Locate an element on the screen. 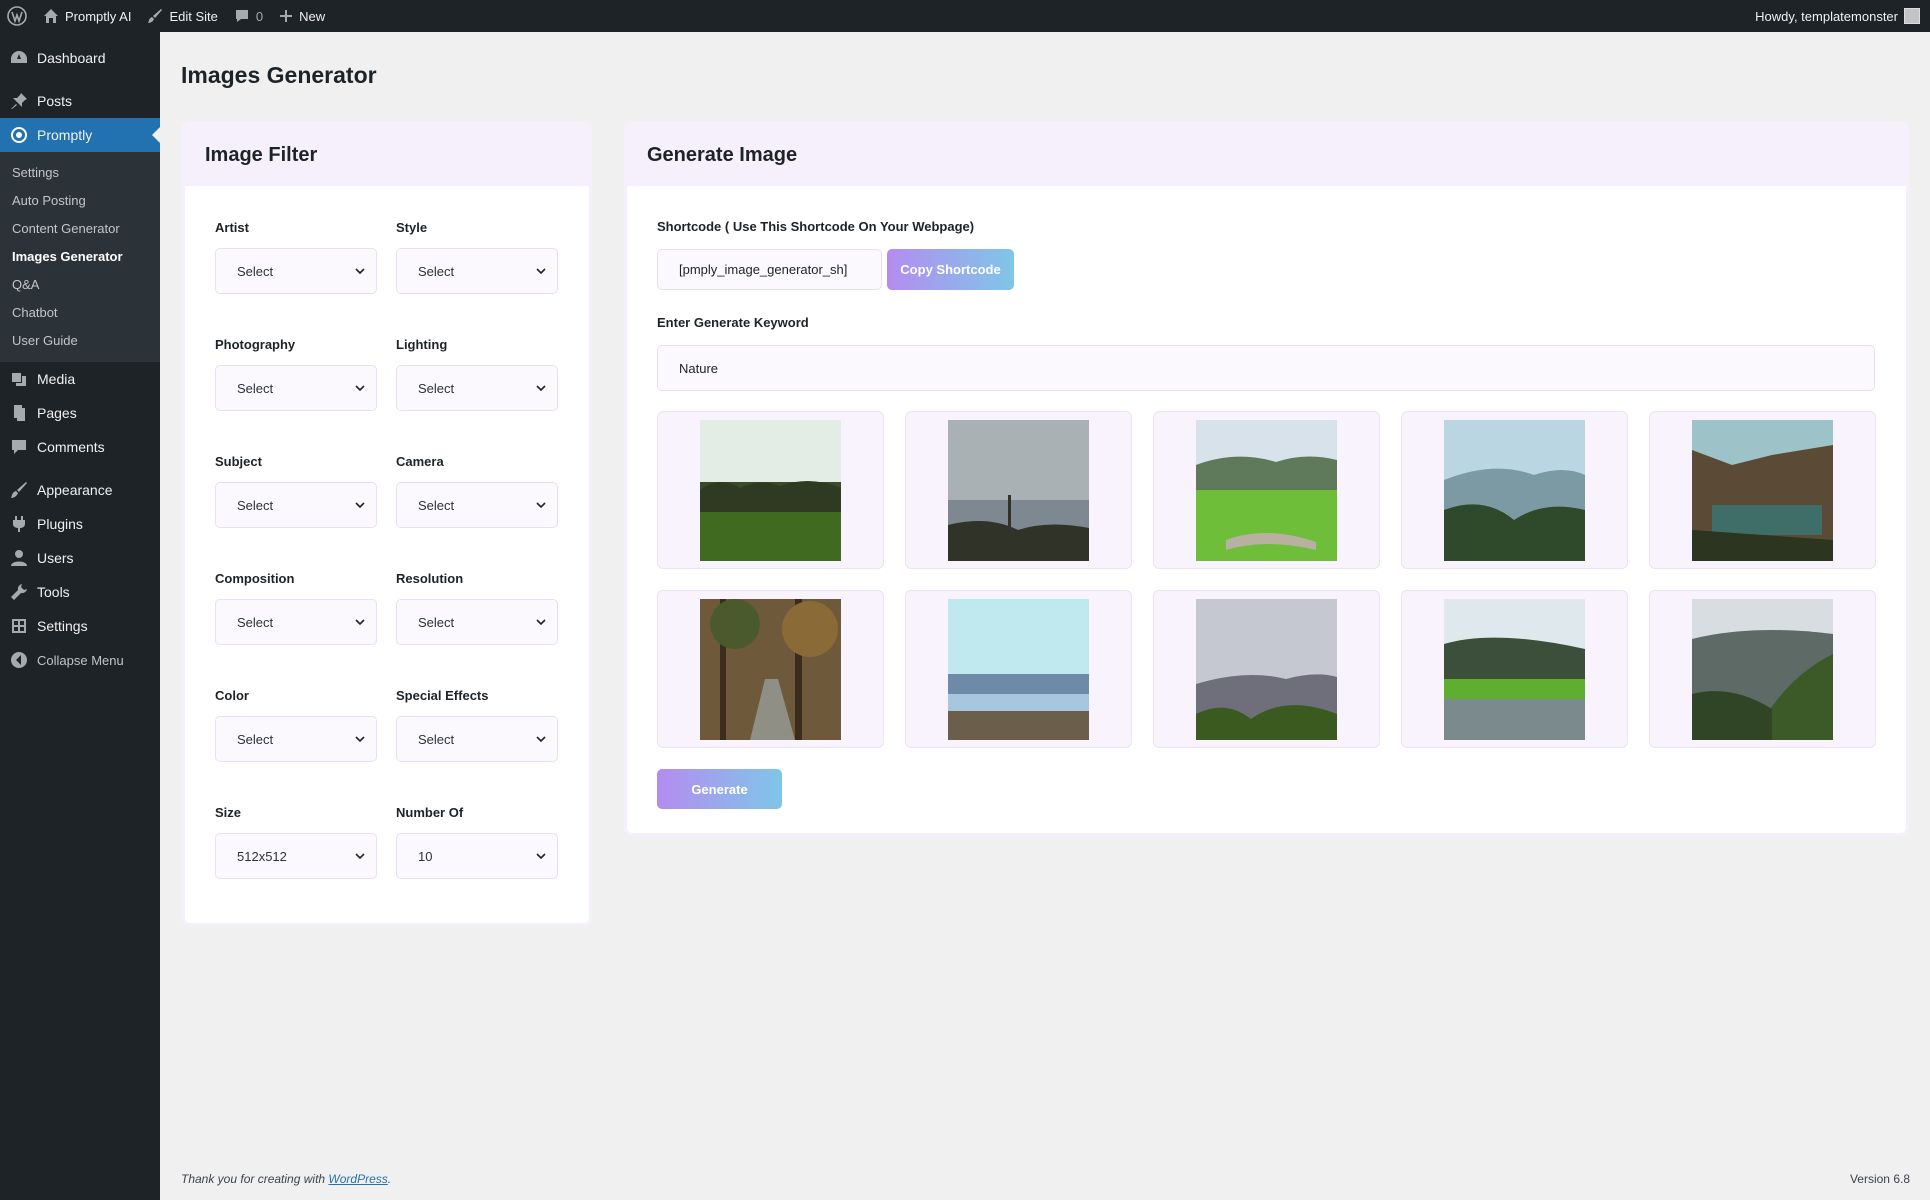  edit-site-link: Edit Site is located at coordinates (182, 16).